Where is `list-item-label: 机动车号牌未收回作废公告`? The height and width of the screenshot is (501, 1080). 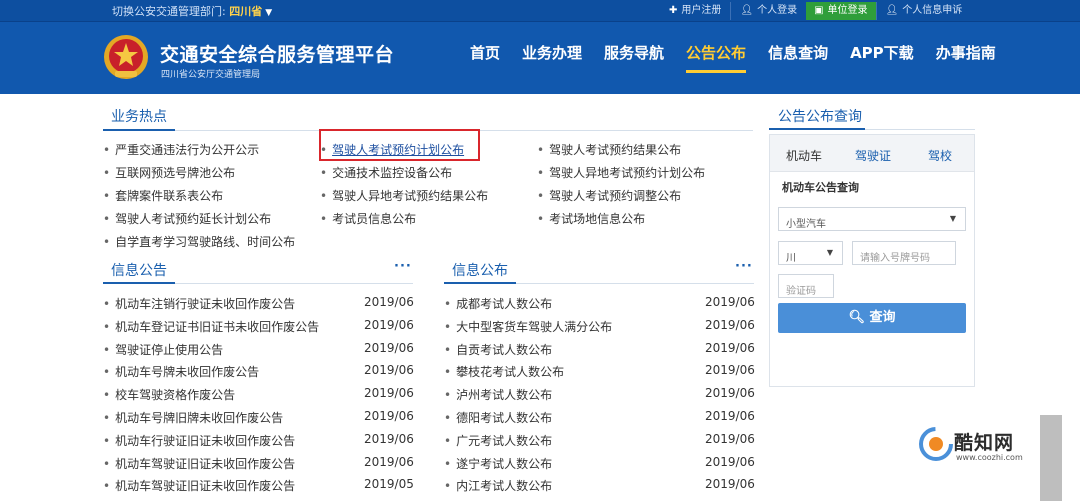 list-item-label: 机动车号牌未收回作废公告 is located at coordinates (187, 372).